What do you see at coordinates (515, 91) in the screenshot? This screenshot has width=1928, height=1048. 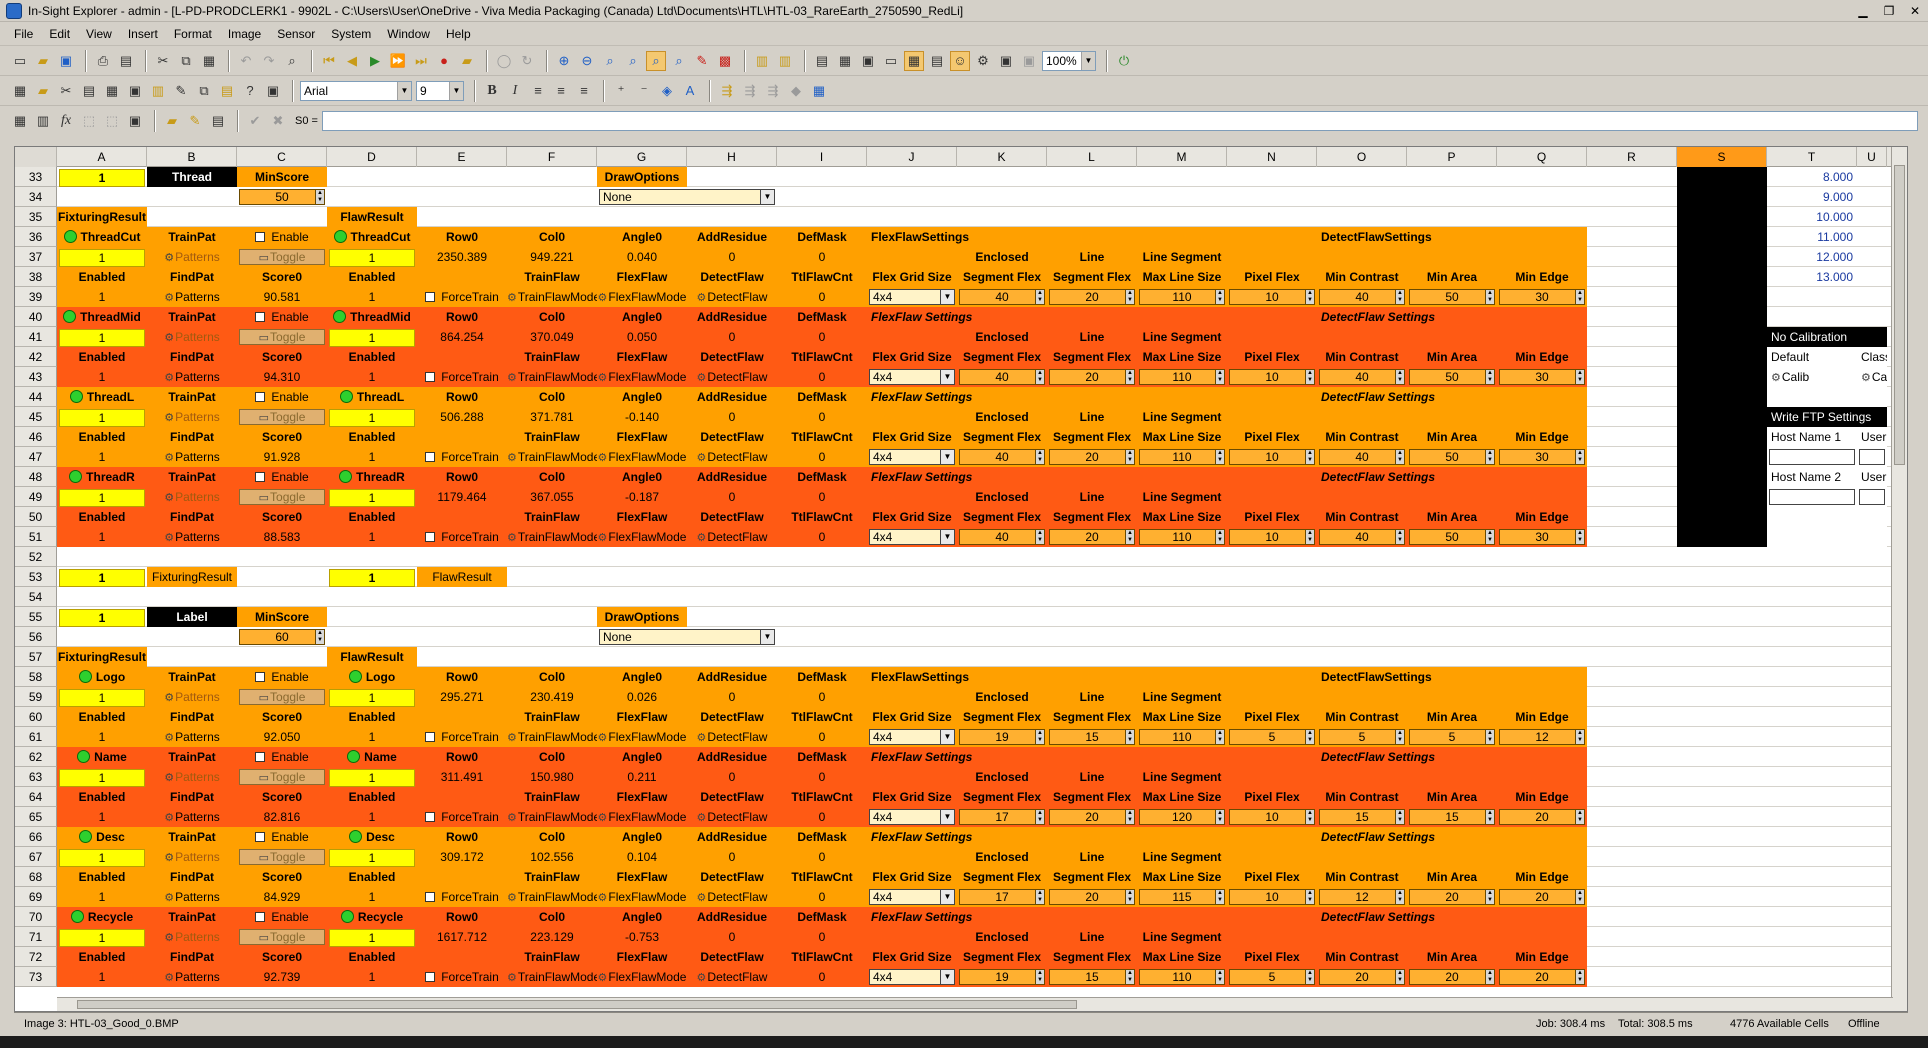 I see `italic-button: I` at bounding box center [515, 91].